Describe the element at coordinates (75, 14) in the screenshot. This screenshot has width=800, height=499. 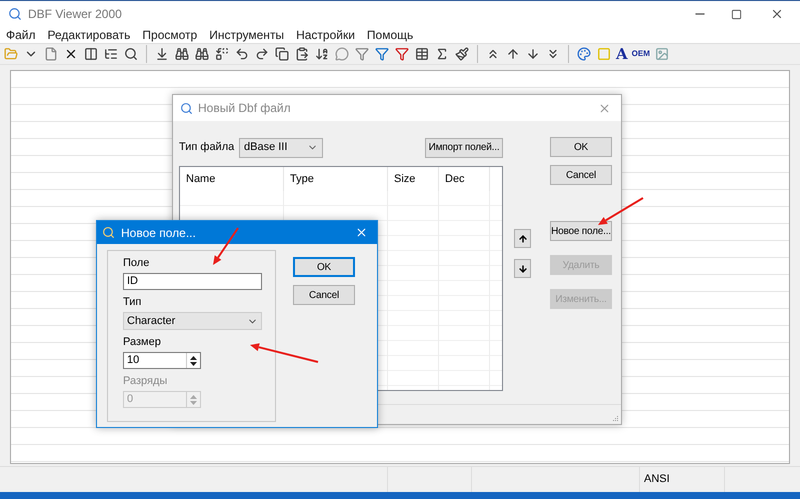
I see `window-title: DBF Viewer 2000` at that location.